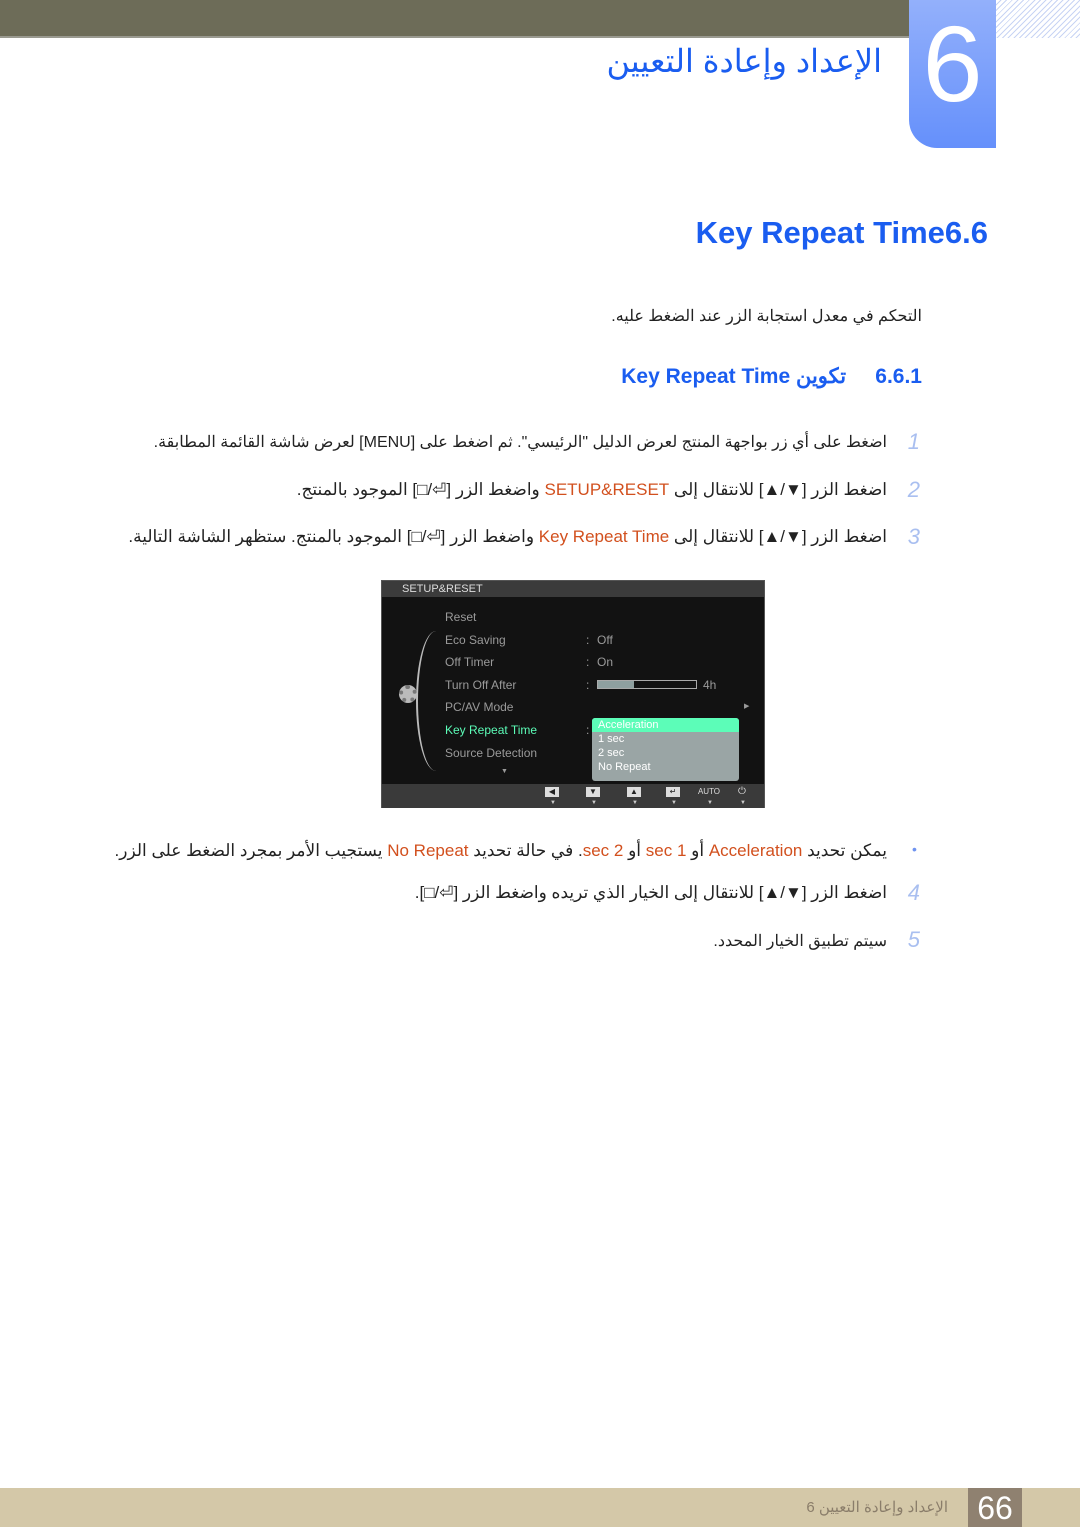 This screenshot has height=1528, width=1080. Describe the element at coordinates (755, 850) in the screenshot. I see `option-highlight: Acceleration` at that location.